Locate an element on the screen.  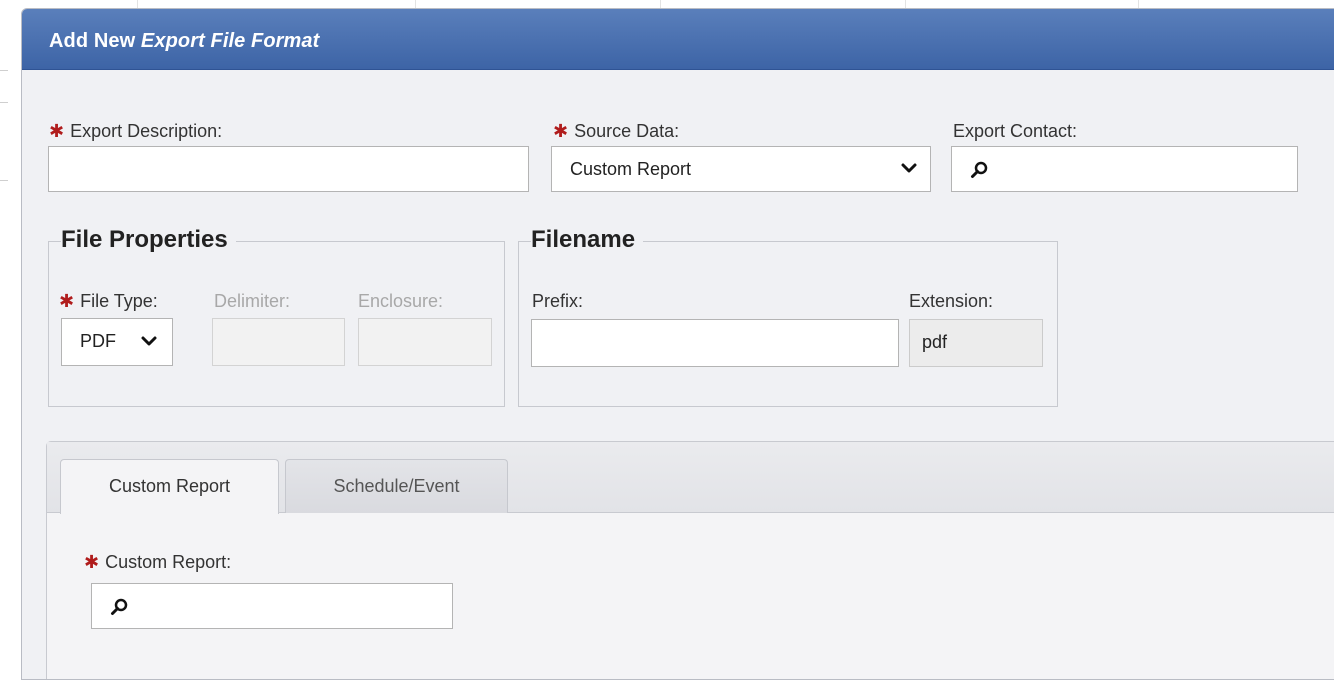
file-type-label-text: File Type: is located at coordinates (119, 301).